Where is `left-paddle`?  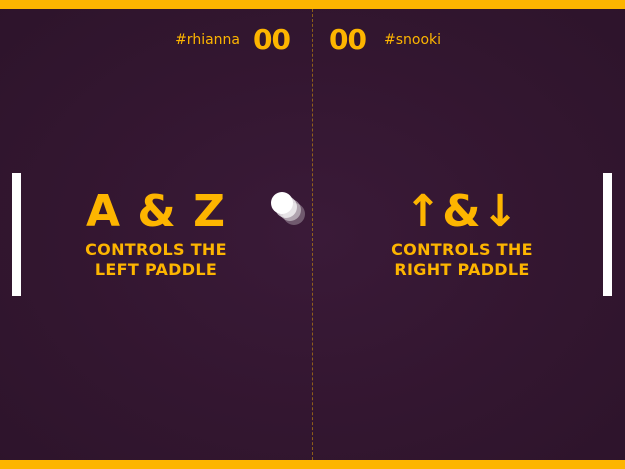 left-paddle is located at coordinates (16, 234).